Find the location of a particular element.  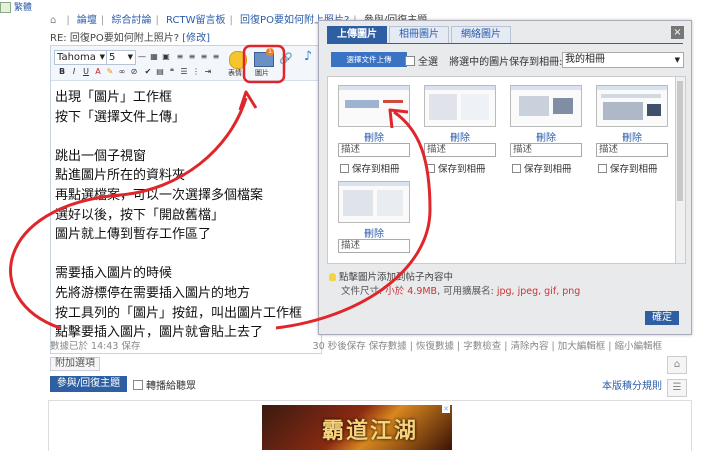

arrow-to-thumbnail is located at coordinates (353, 220).